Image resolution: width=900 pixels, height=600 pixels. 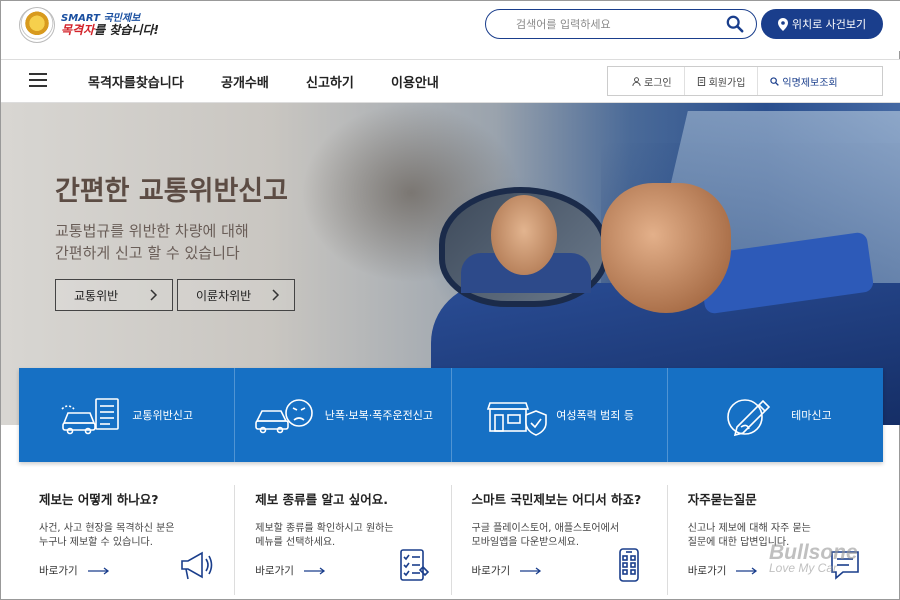 I want to click on info-title: 스마트 국민제보는 어디서 하죠?, so click(x=556, y=499).